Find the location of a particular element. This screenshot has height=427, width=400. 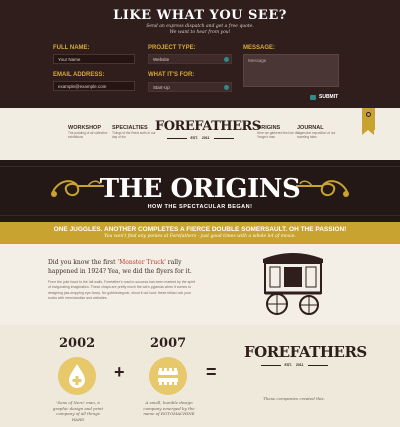

plus-operator: + is located at coordinates (119, 372).